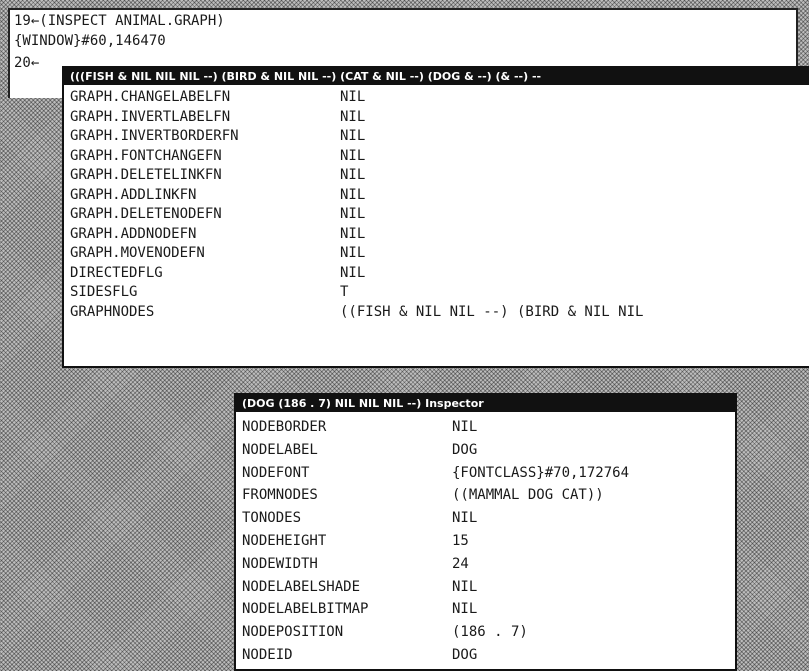 The width and height of the screenshot is (809, 671). Describe the element at coordinates (301, 587) in the screenshot. I see `field-name: NODELABELSHADE` at that location.